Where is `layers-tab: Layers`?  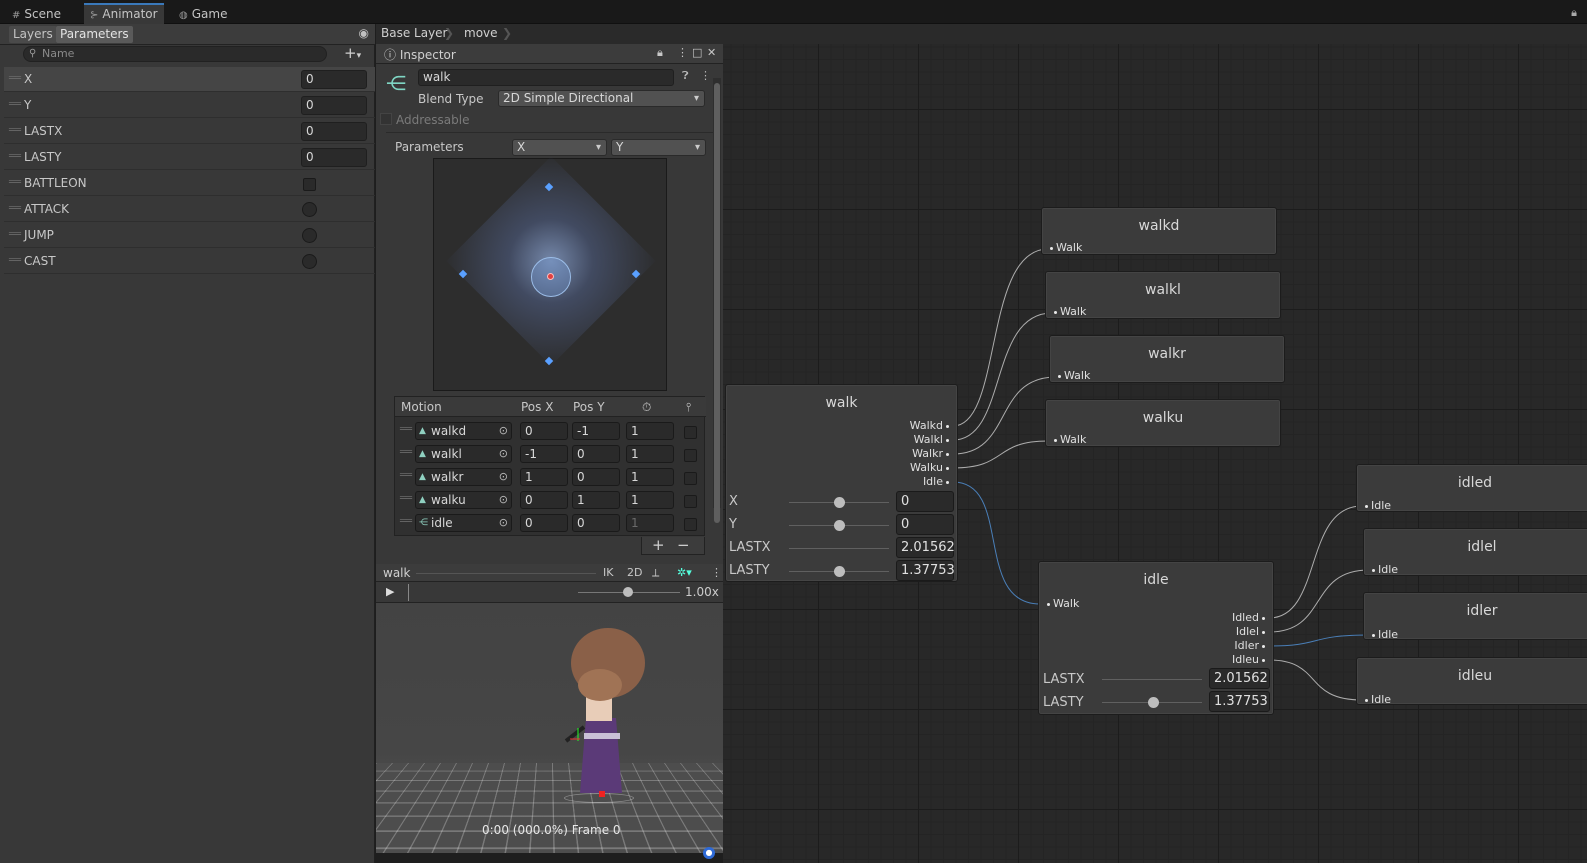 layers-tab: Layers is located at coordinates (33, 34).